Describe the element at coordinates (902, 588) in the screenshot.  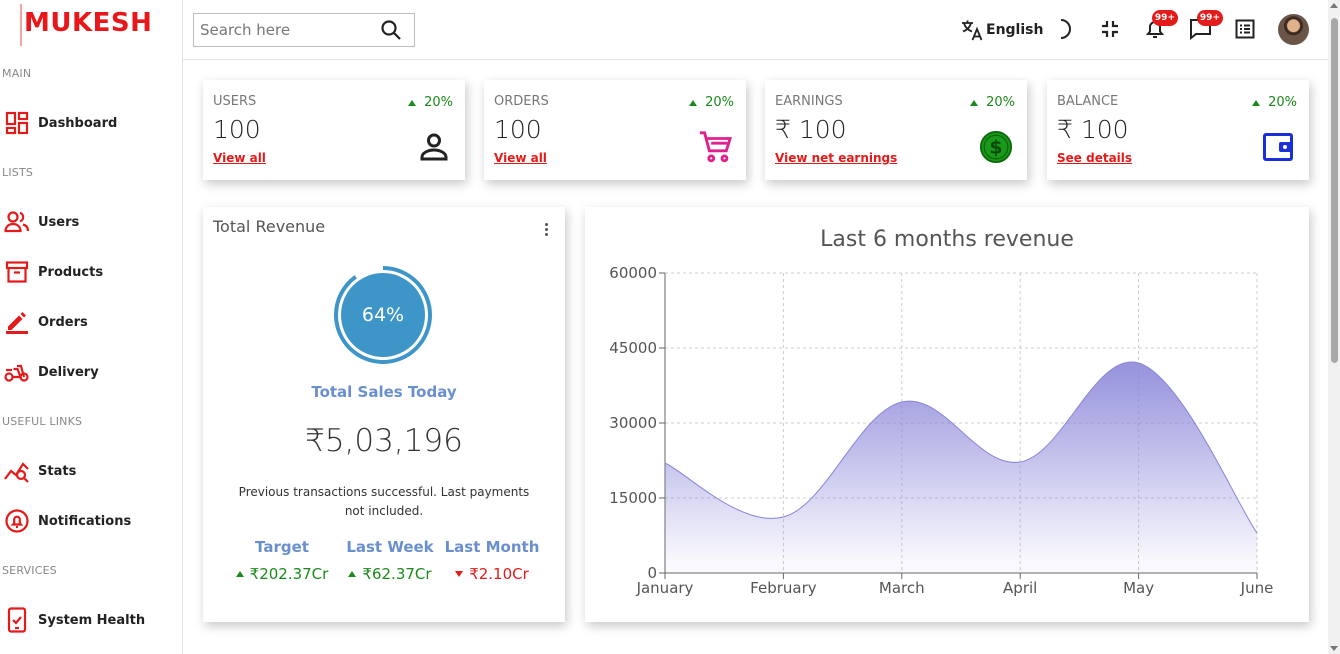
I see `x-tick-label: March` at that location.